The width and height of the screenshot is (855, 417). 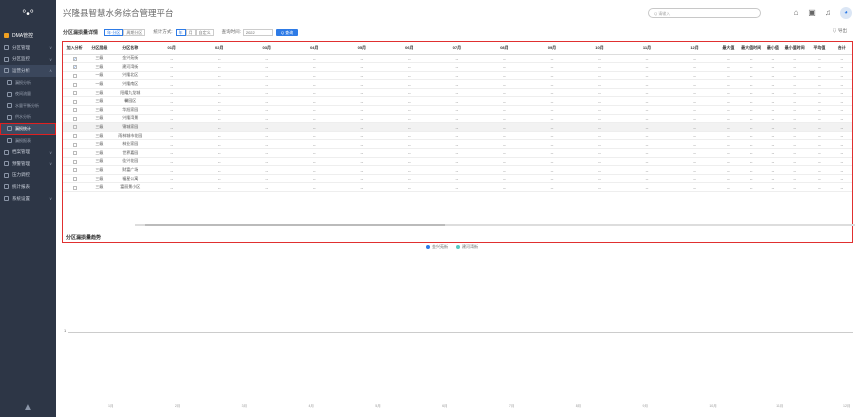 I want to click on stat-option-year: 年, so click(x=180, y=32).